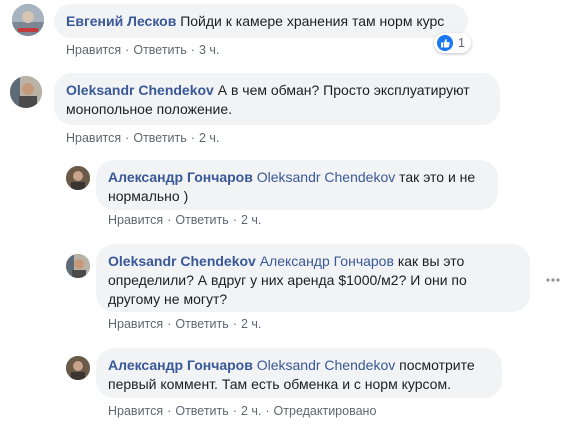  What do you see at coordinates (325, 411) in the screenshot?
I see `edited-label: Отредактировано` at bounding box center [325, 411].